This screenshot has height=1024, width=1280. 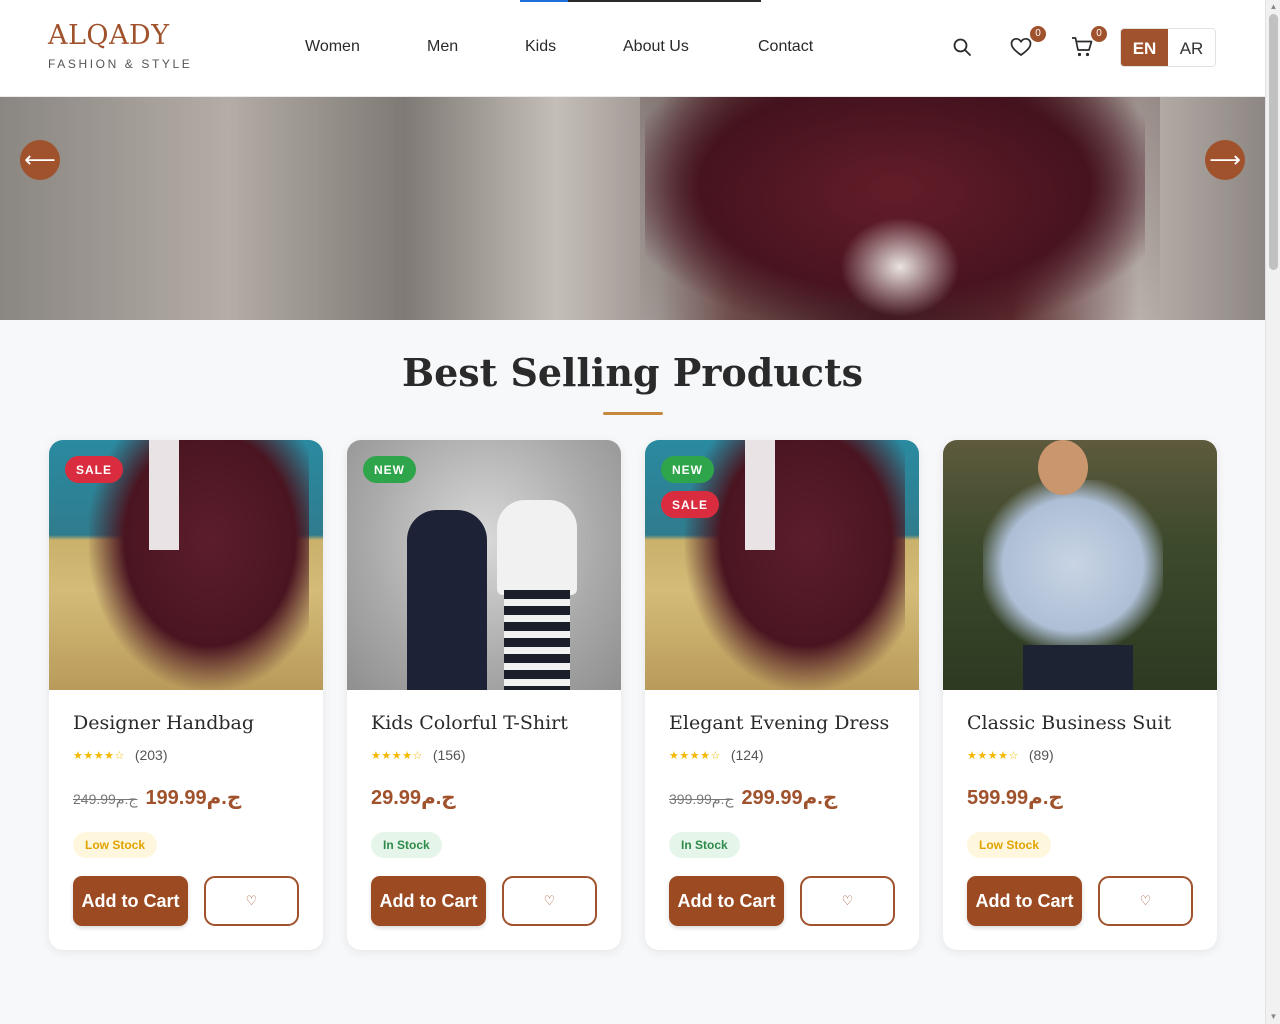 I want to click on section-title: Best Selling Products, so click(x=632, y=372).